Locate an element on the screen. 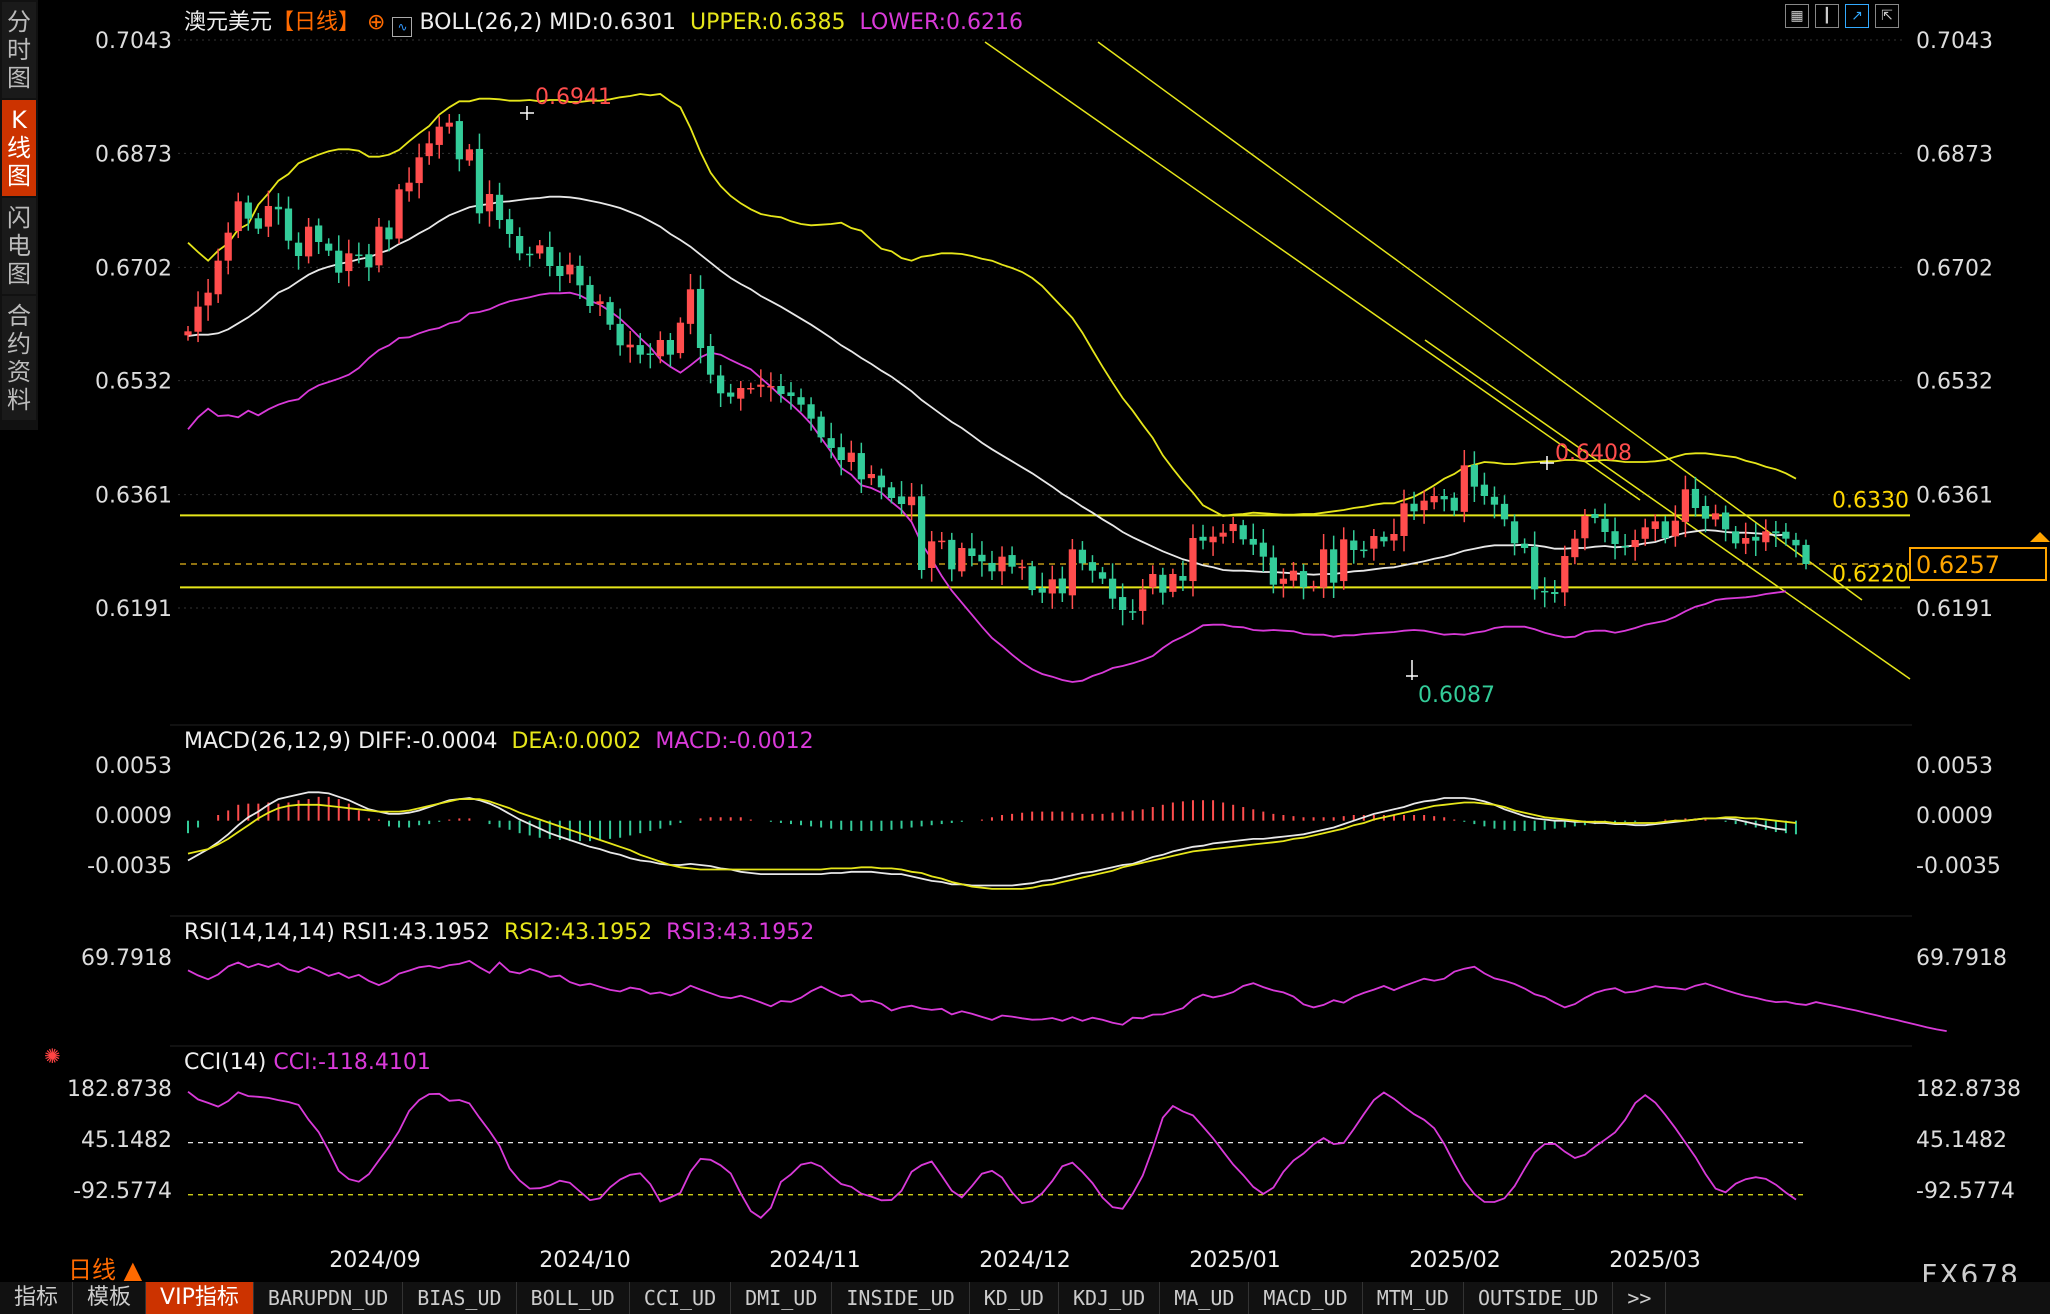 This screenshot has width=2050, height=1314. macd-axis-label-right: 0.0053 is located at coordinates (1954, 766).